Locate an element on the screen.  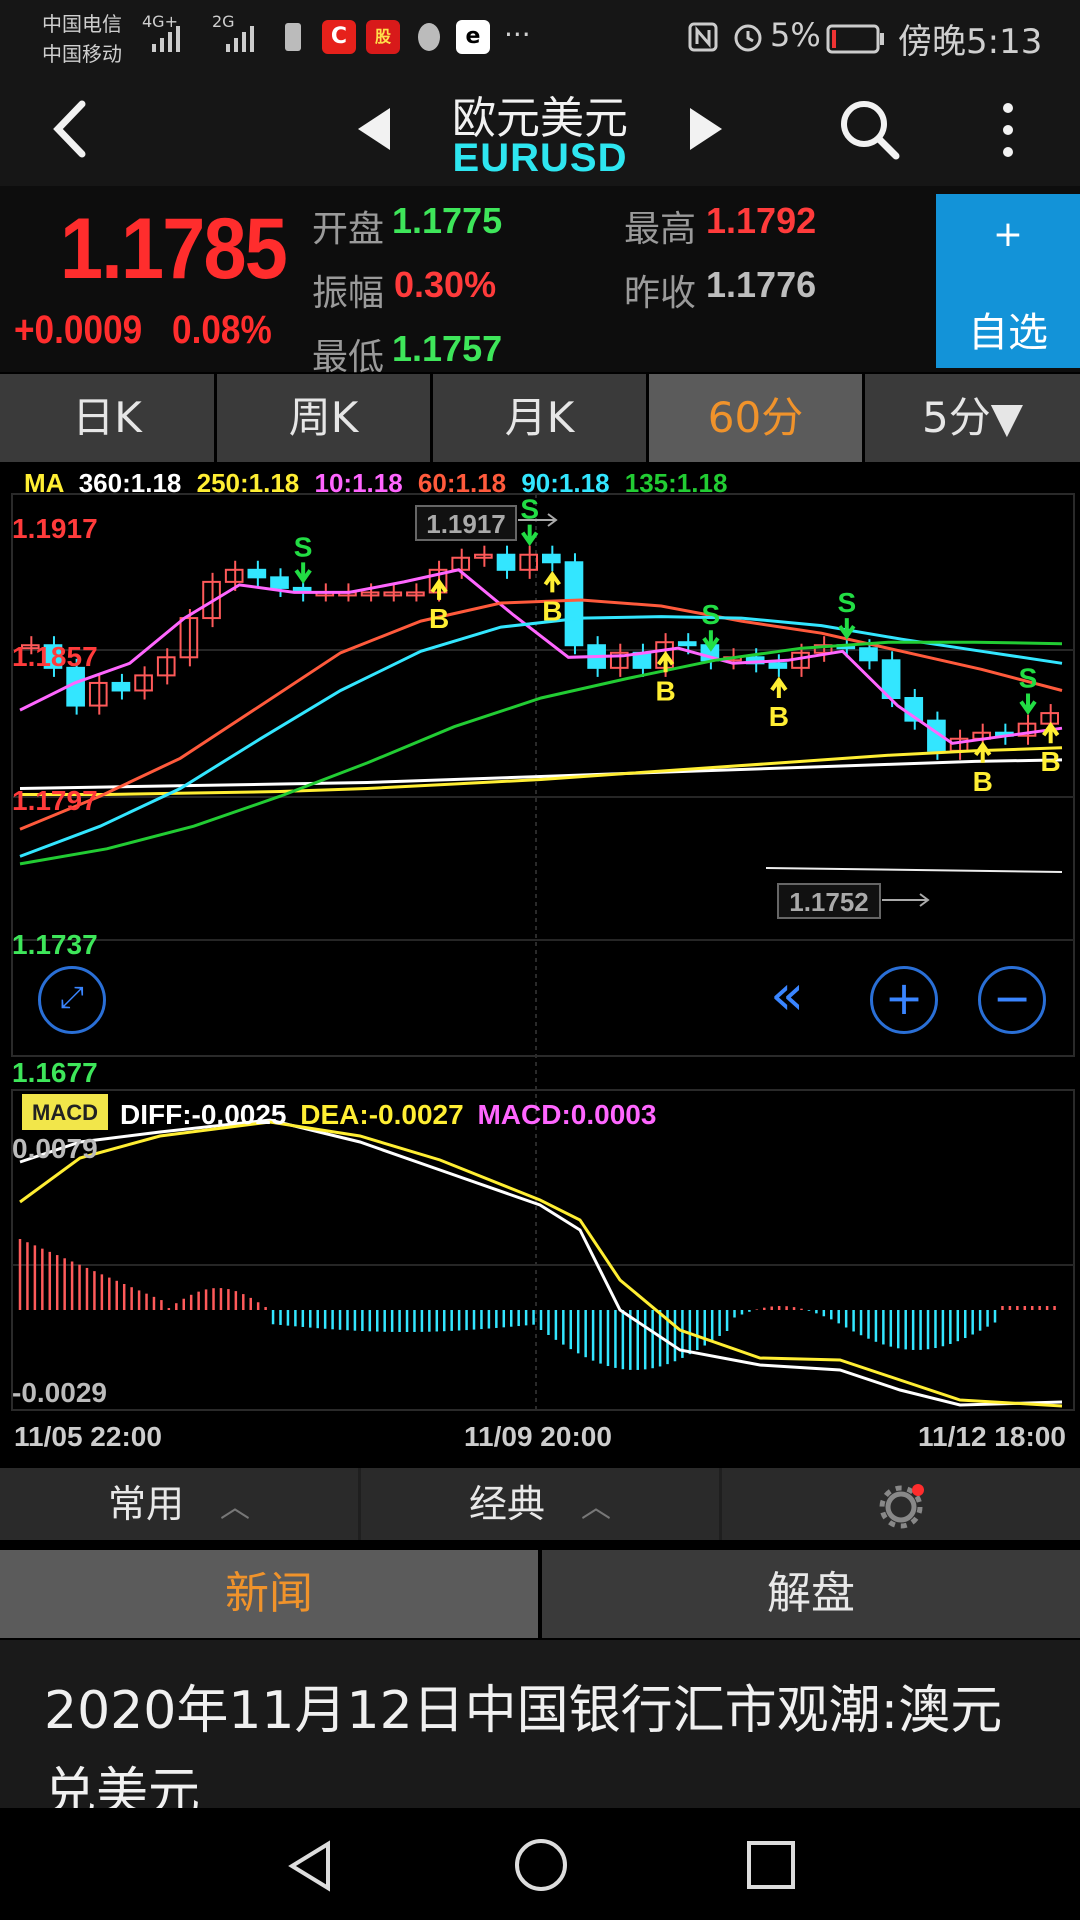
macd-dea: DEA:-0.0027 is located at coordinates (381, 1114).